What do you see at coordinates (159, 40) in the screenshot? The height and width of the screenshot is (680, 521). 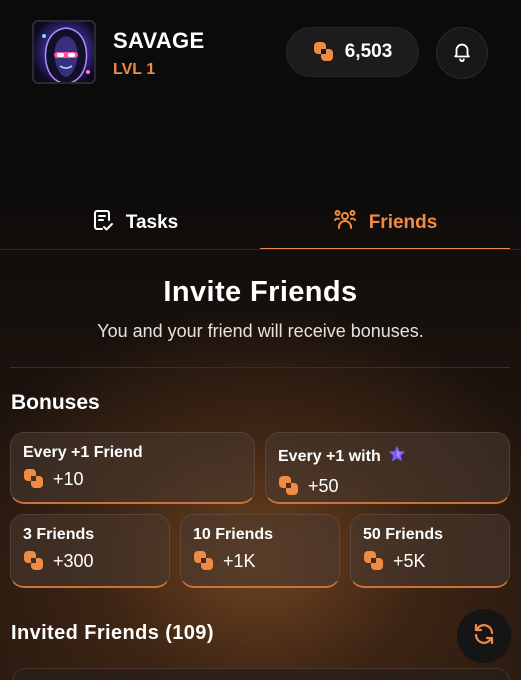 I see `username: SAVAGE` at bounding box center [159, 40].